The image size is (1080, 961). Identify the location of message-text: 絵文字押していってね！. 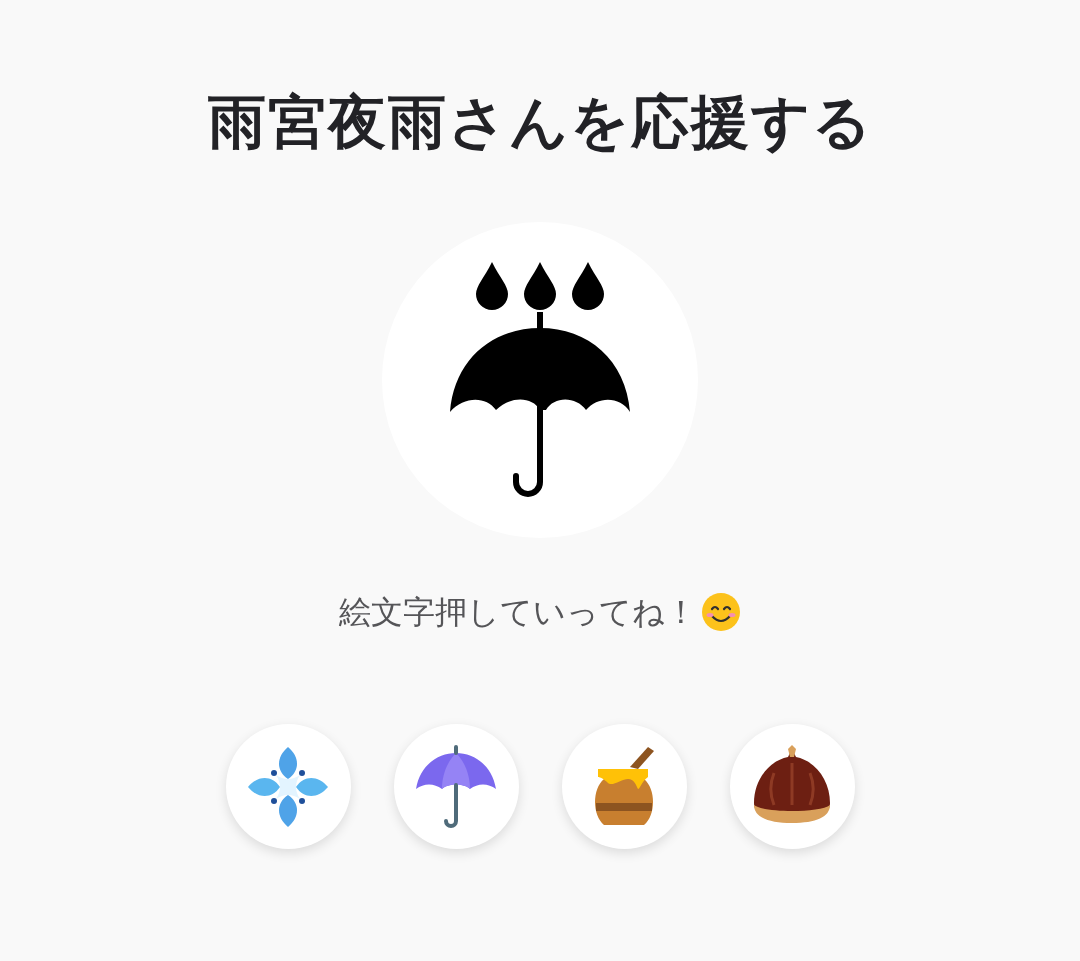
(518, 612).